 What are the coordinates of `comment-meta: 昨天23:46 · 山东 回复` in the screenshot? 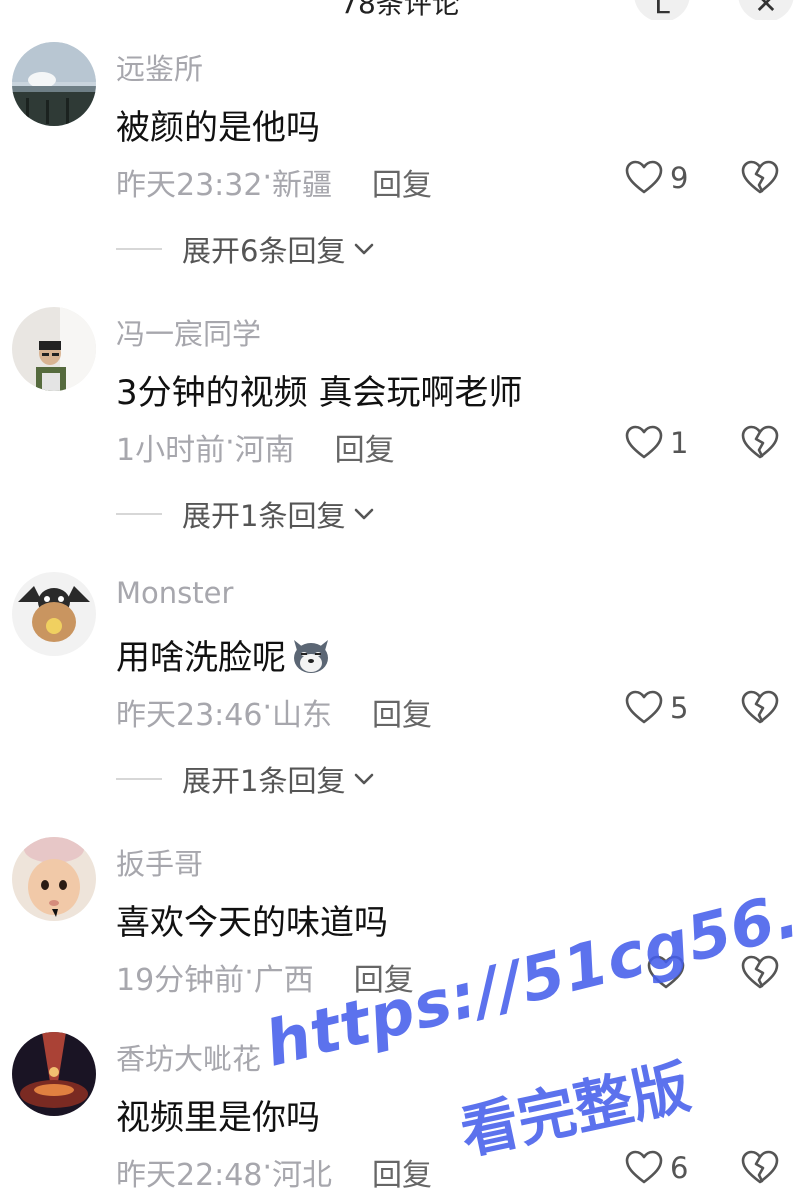 It's located at (274, 712).